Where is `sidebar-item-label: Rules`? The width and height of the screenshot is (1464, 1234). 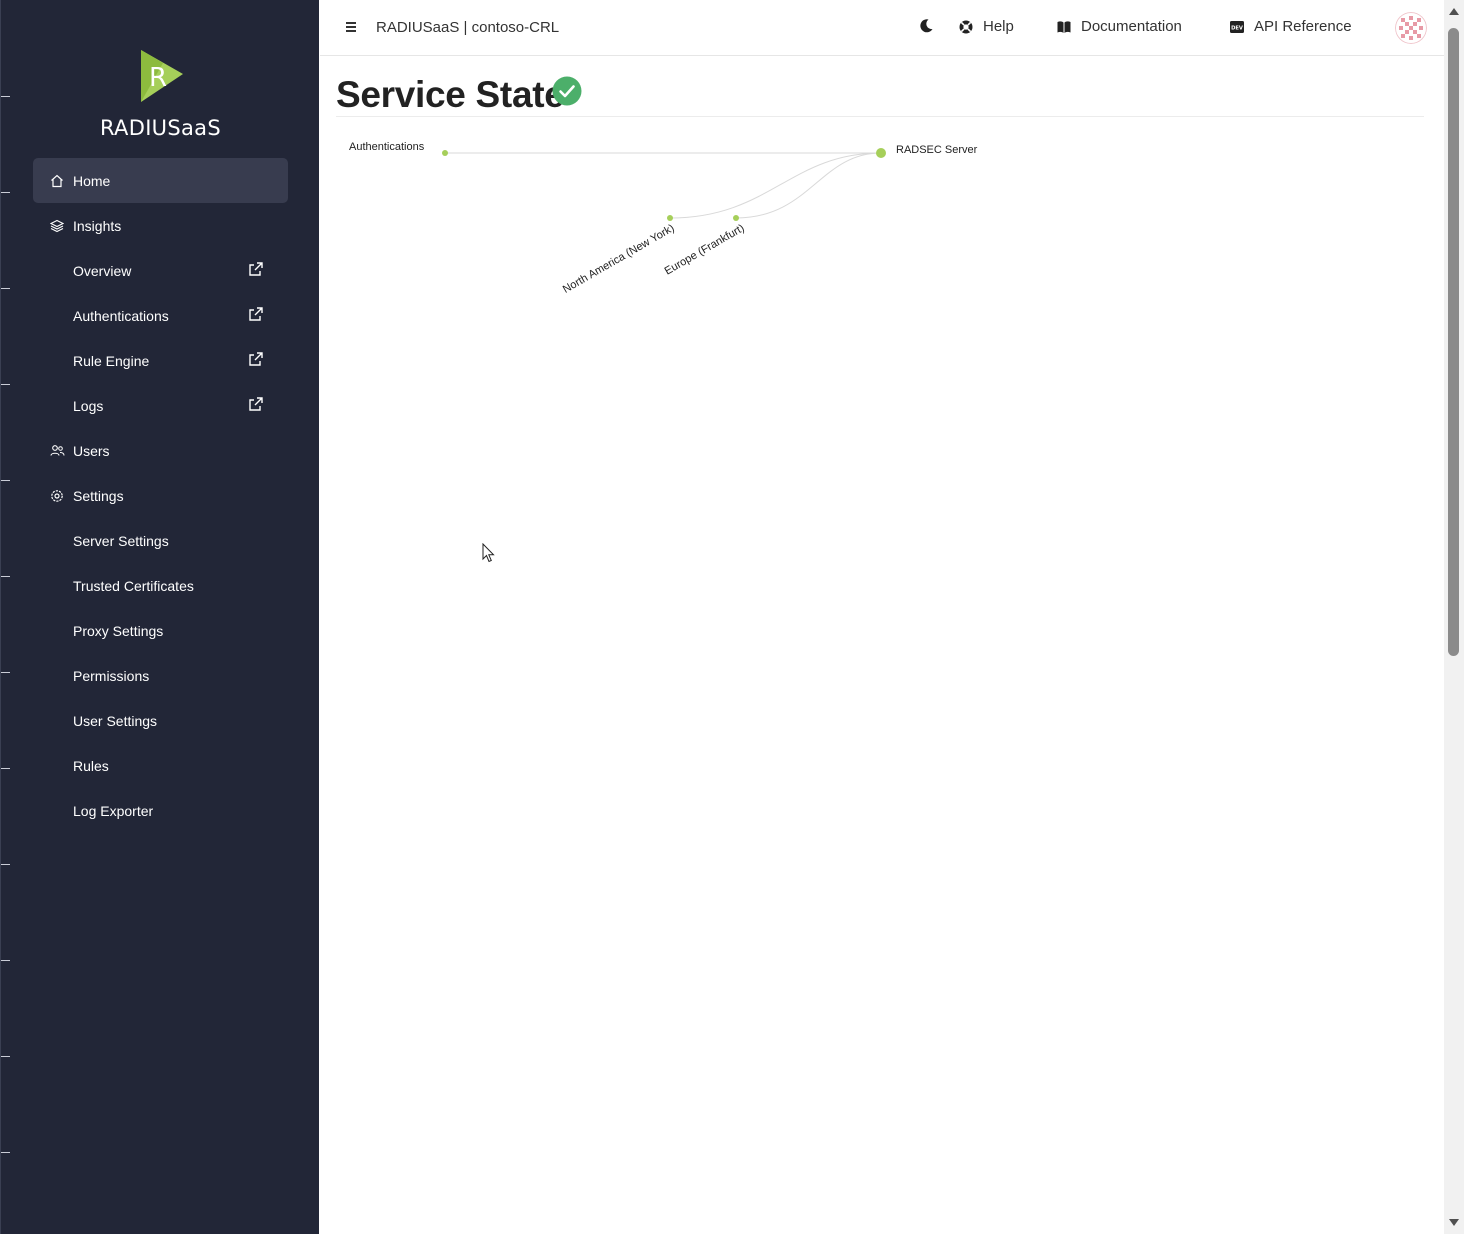 sidebar-item-label: Rules is located at coordinates (91, 765).